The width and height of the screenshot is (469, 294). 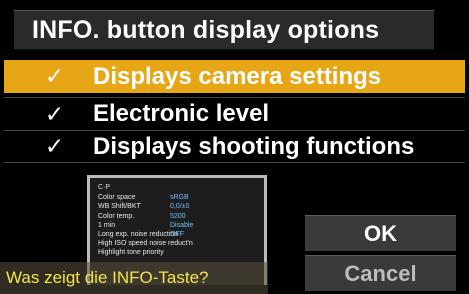 I want to click on preview-key: Highlight tone priority, so click(x=131, y=253).